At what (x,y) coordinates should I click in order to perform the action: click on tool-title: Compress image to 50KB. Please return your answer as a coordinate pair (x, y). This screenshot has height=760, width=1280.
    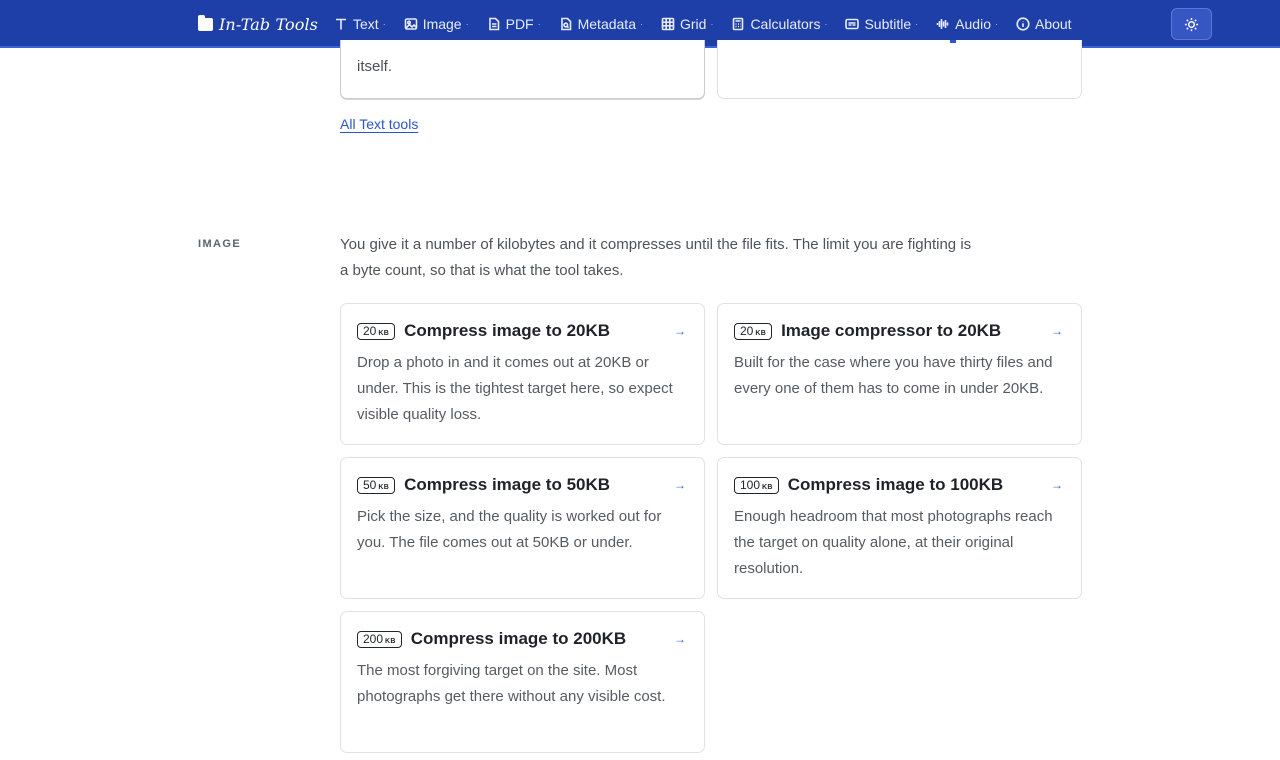
    Looking at the image, I should click on (507, 484).